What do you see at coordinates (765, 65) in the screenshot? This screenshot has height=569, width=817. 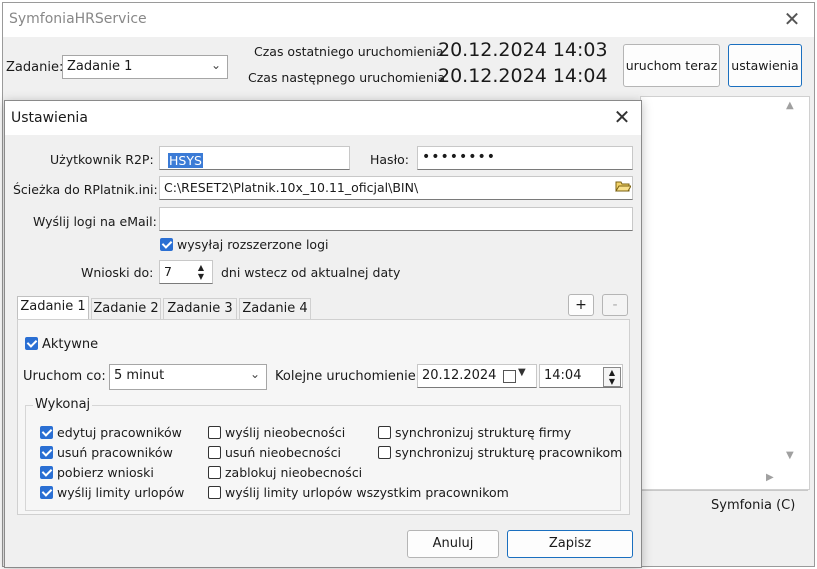 I see `settings-button: ustawienia` at bounding box center [765, 65].